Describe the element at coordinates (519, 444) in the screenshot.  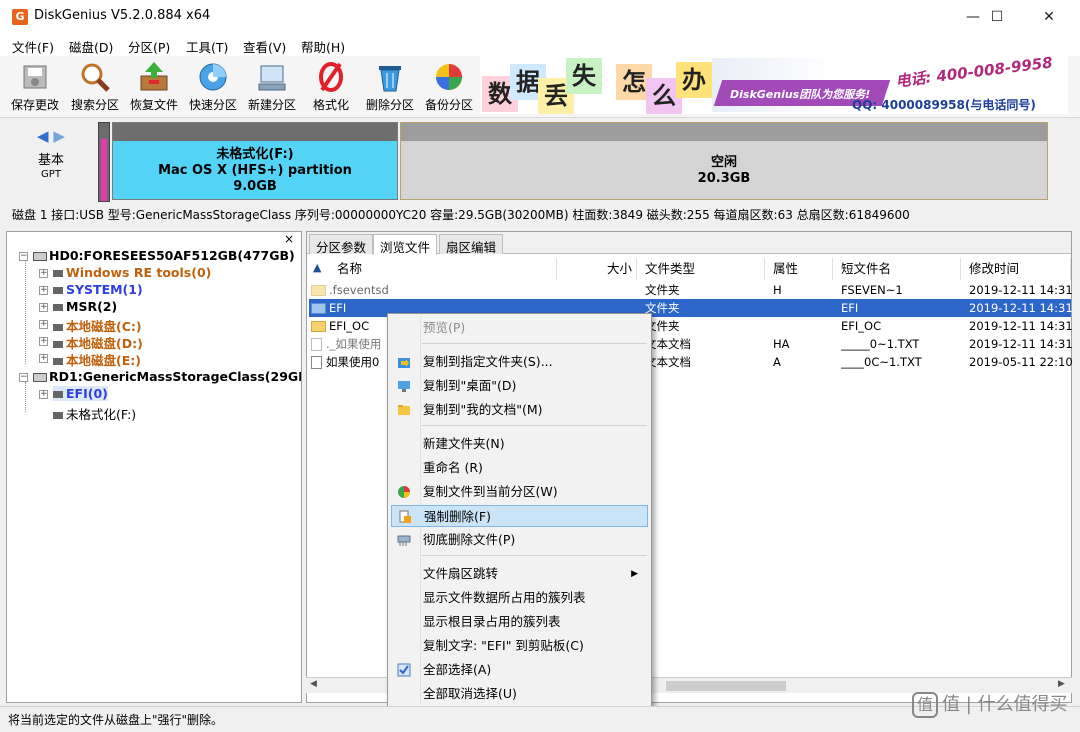
I see `ctx-new-folder: 新建文件夹(N)` at that location.